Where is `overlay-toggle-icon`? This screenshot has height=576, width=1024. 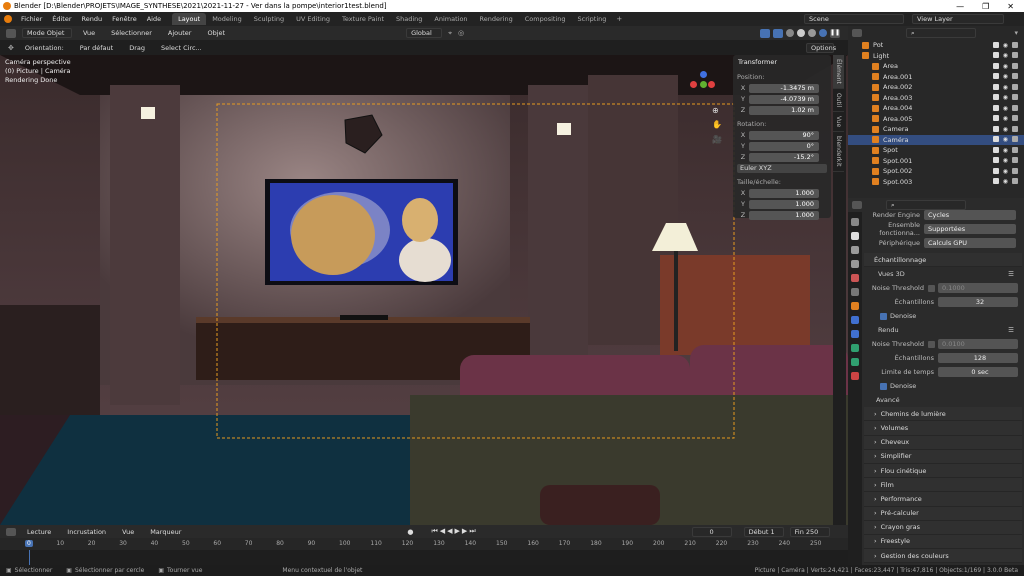 overlay-toggle-icon is located at coordinates (778, 33).